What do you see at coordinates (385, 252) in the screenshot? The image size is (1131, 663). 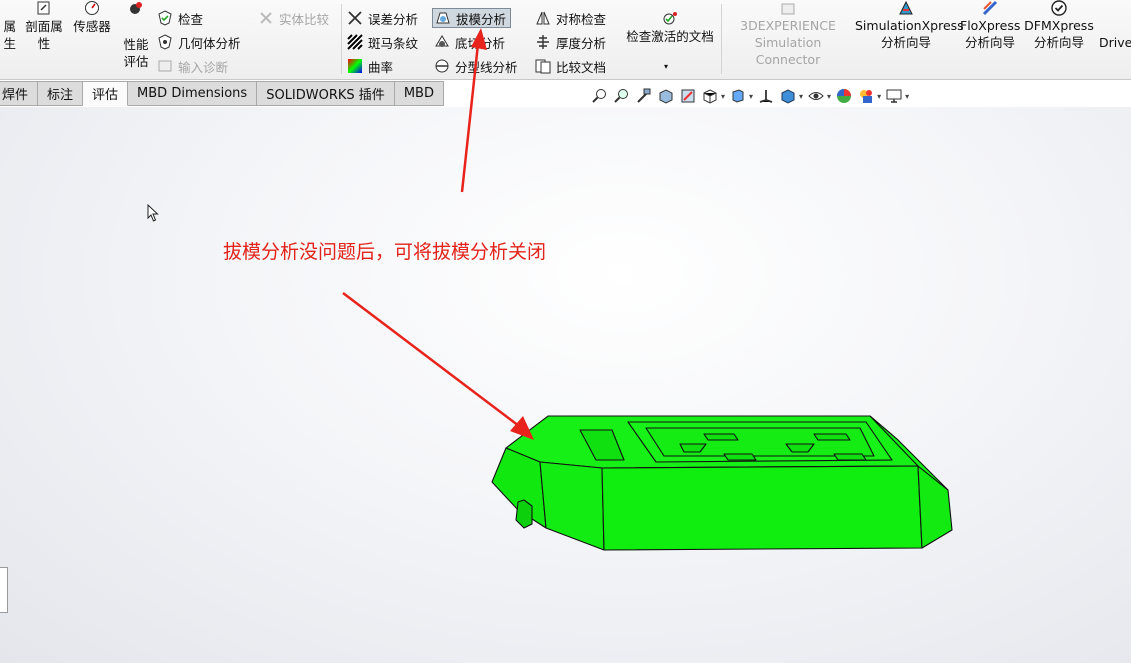 I see `annotation-text: 拔模分析没问题后，可将拔模分析关闭` at bounding box center [385, 252].